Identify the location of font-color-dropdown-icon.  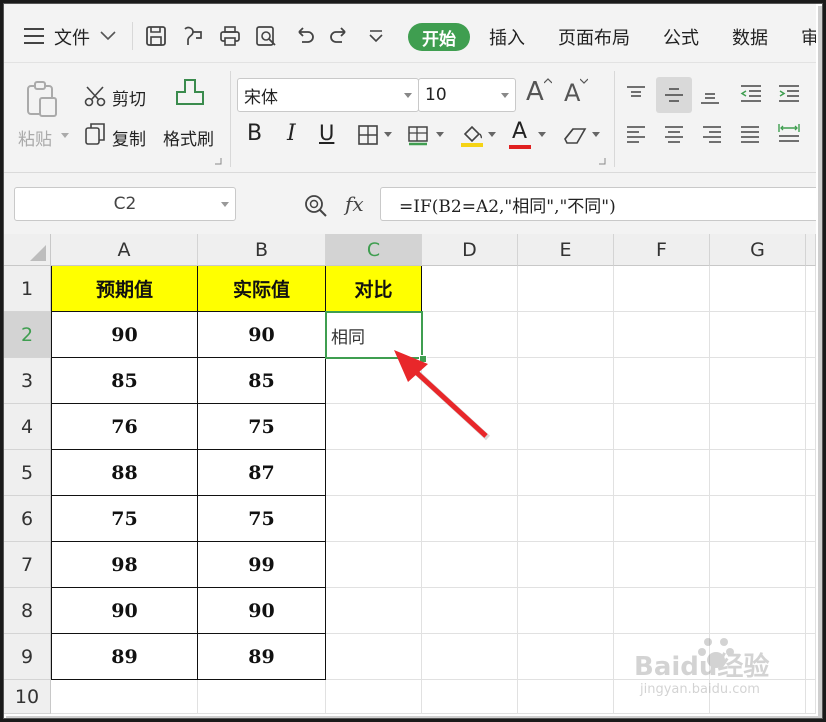
(542, 135).